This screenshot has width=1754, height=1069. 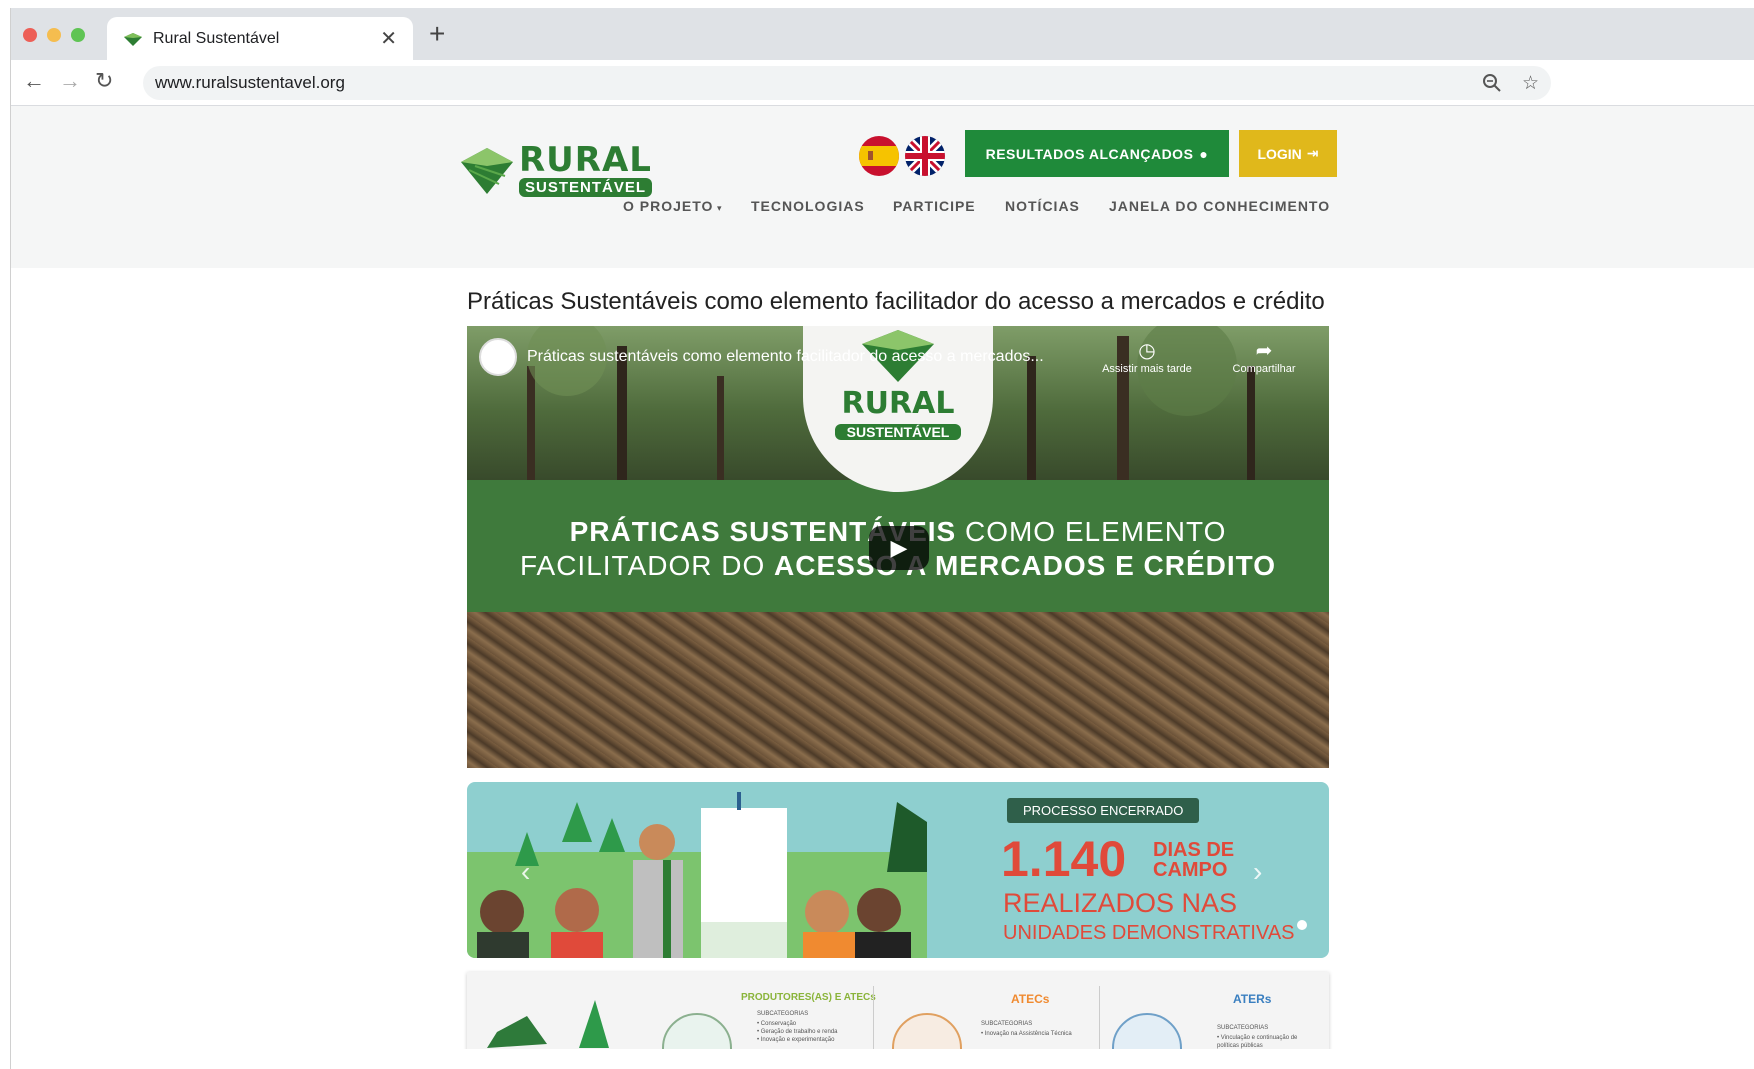 What do you see at coordinates (1091, 531) in the screenshot?
I see `video-headline-rest1: COMO ELEMENTO` at bounding box center [1091, 531].